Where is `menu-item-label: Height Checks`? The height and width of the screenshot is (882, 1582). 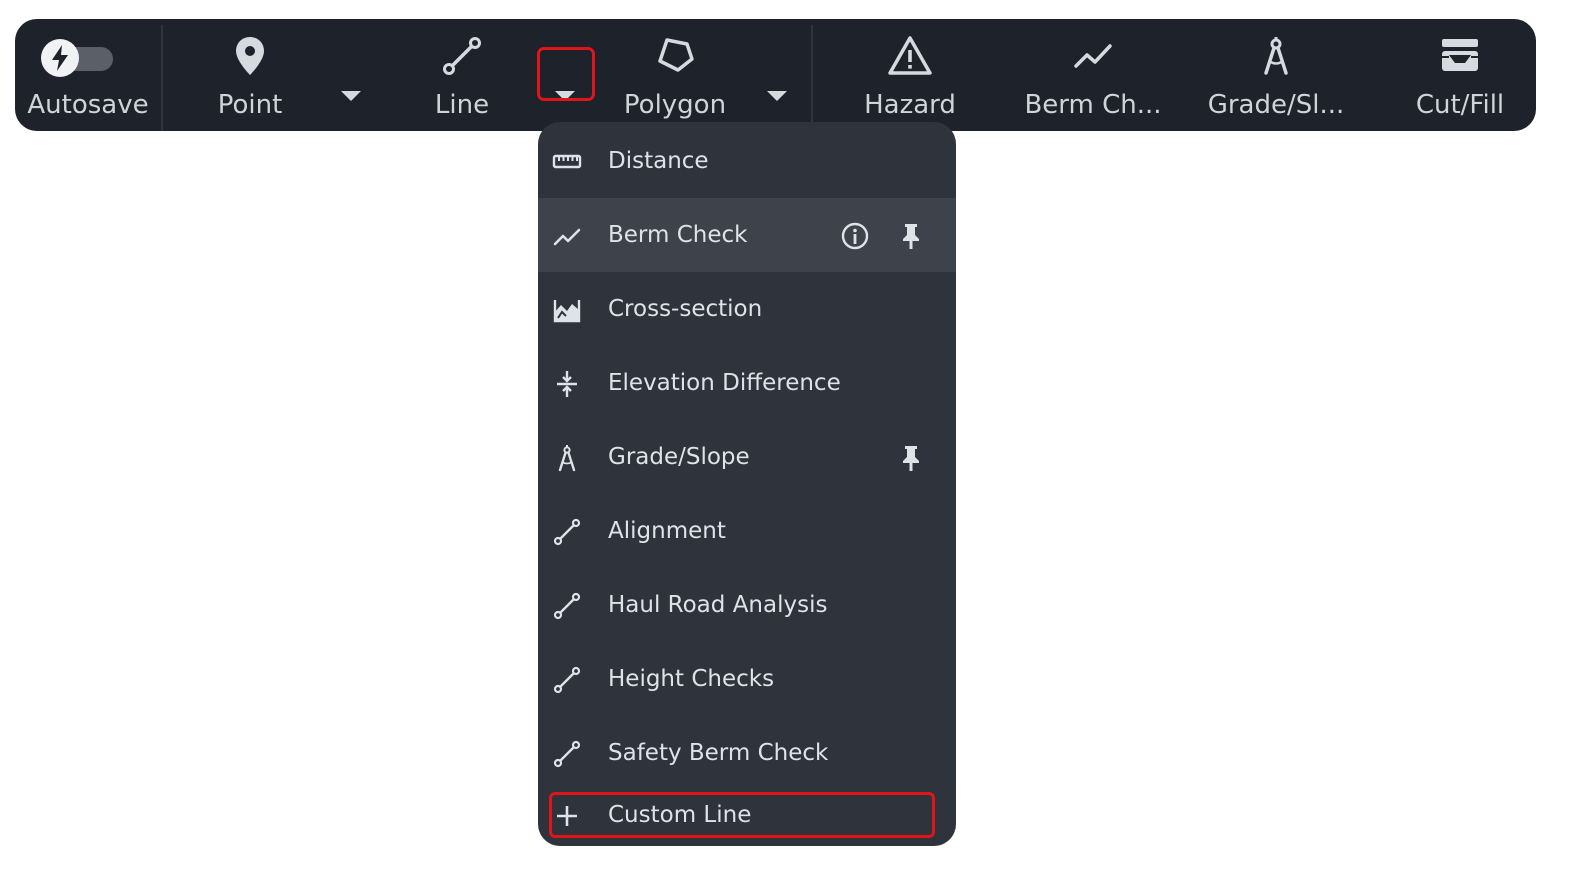
menu-item-label: Height Checks is located at coordinates (691, 679).